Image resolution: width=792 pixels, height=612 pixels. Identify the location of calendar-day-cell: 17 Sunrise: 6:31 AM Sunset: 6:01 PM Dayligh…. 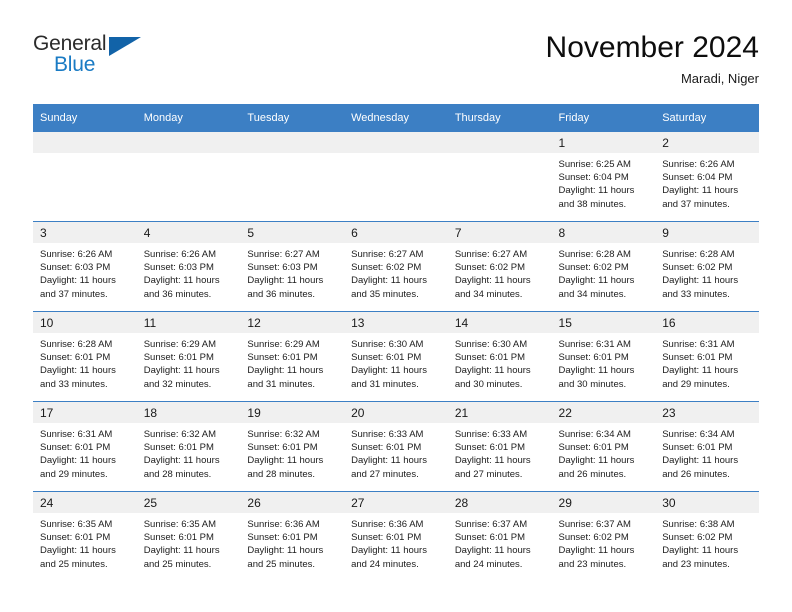
(85, 446).